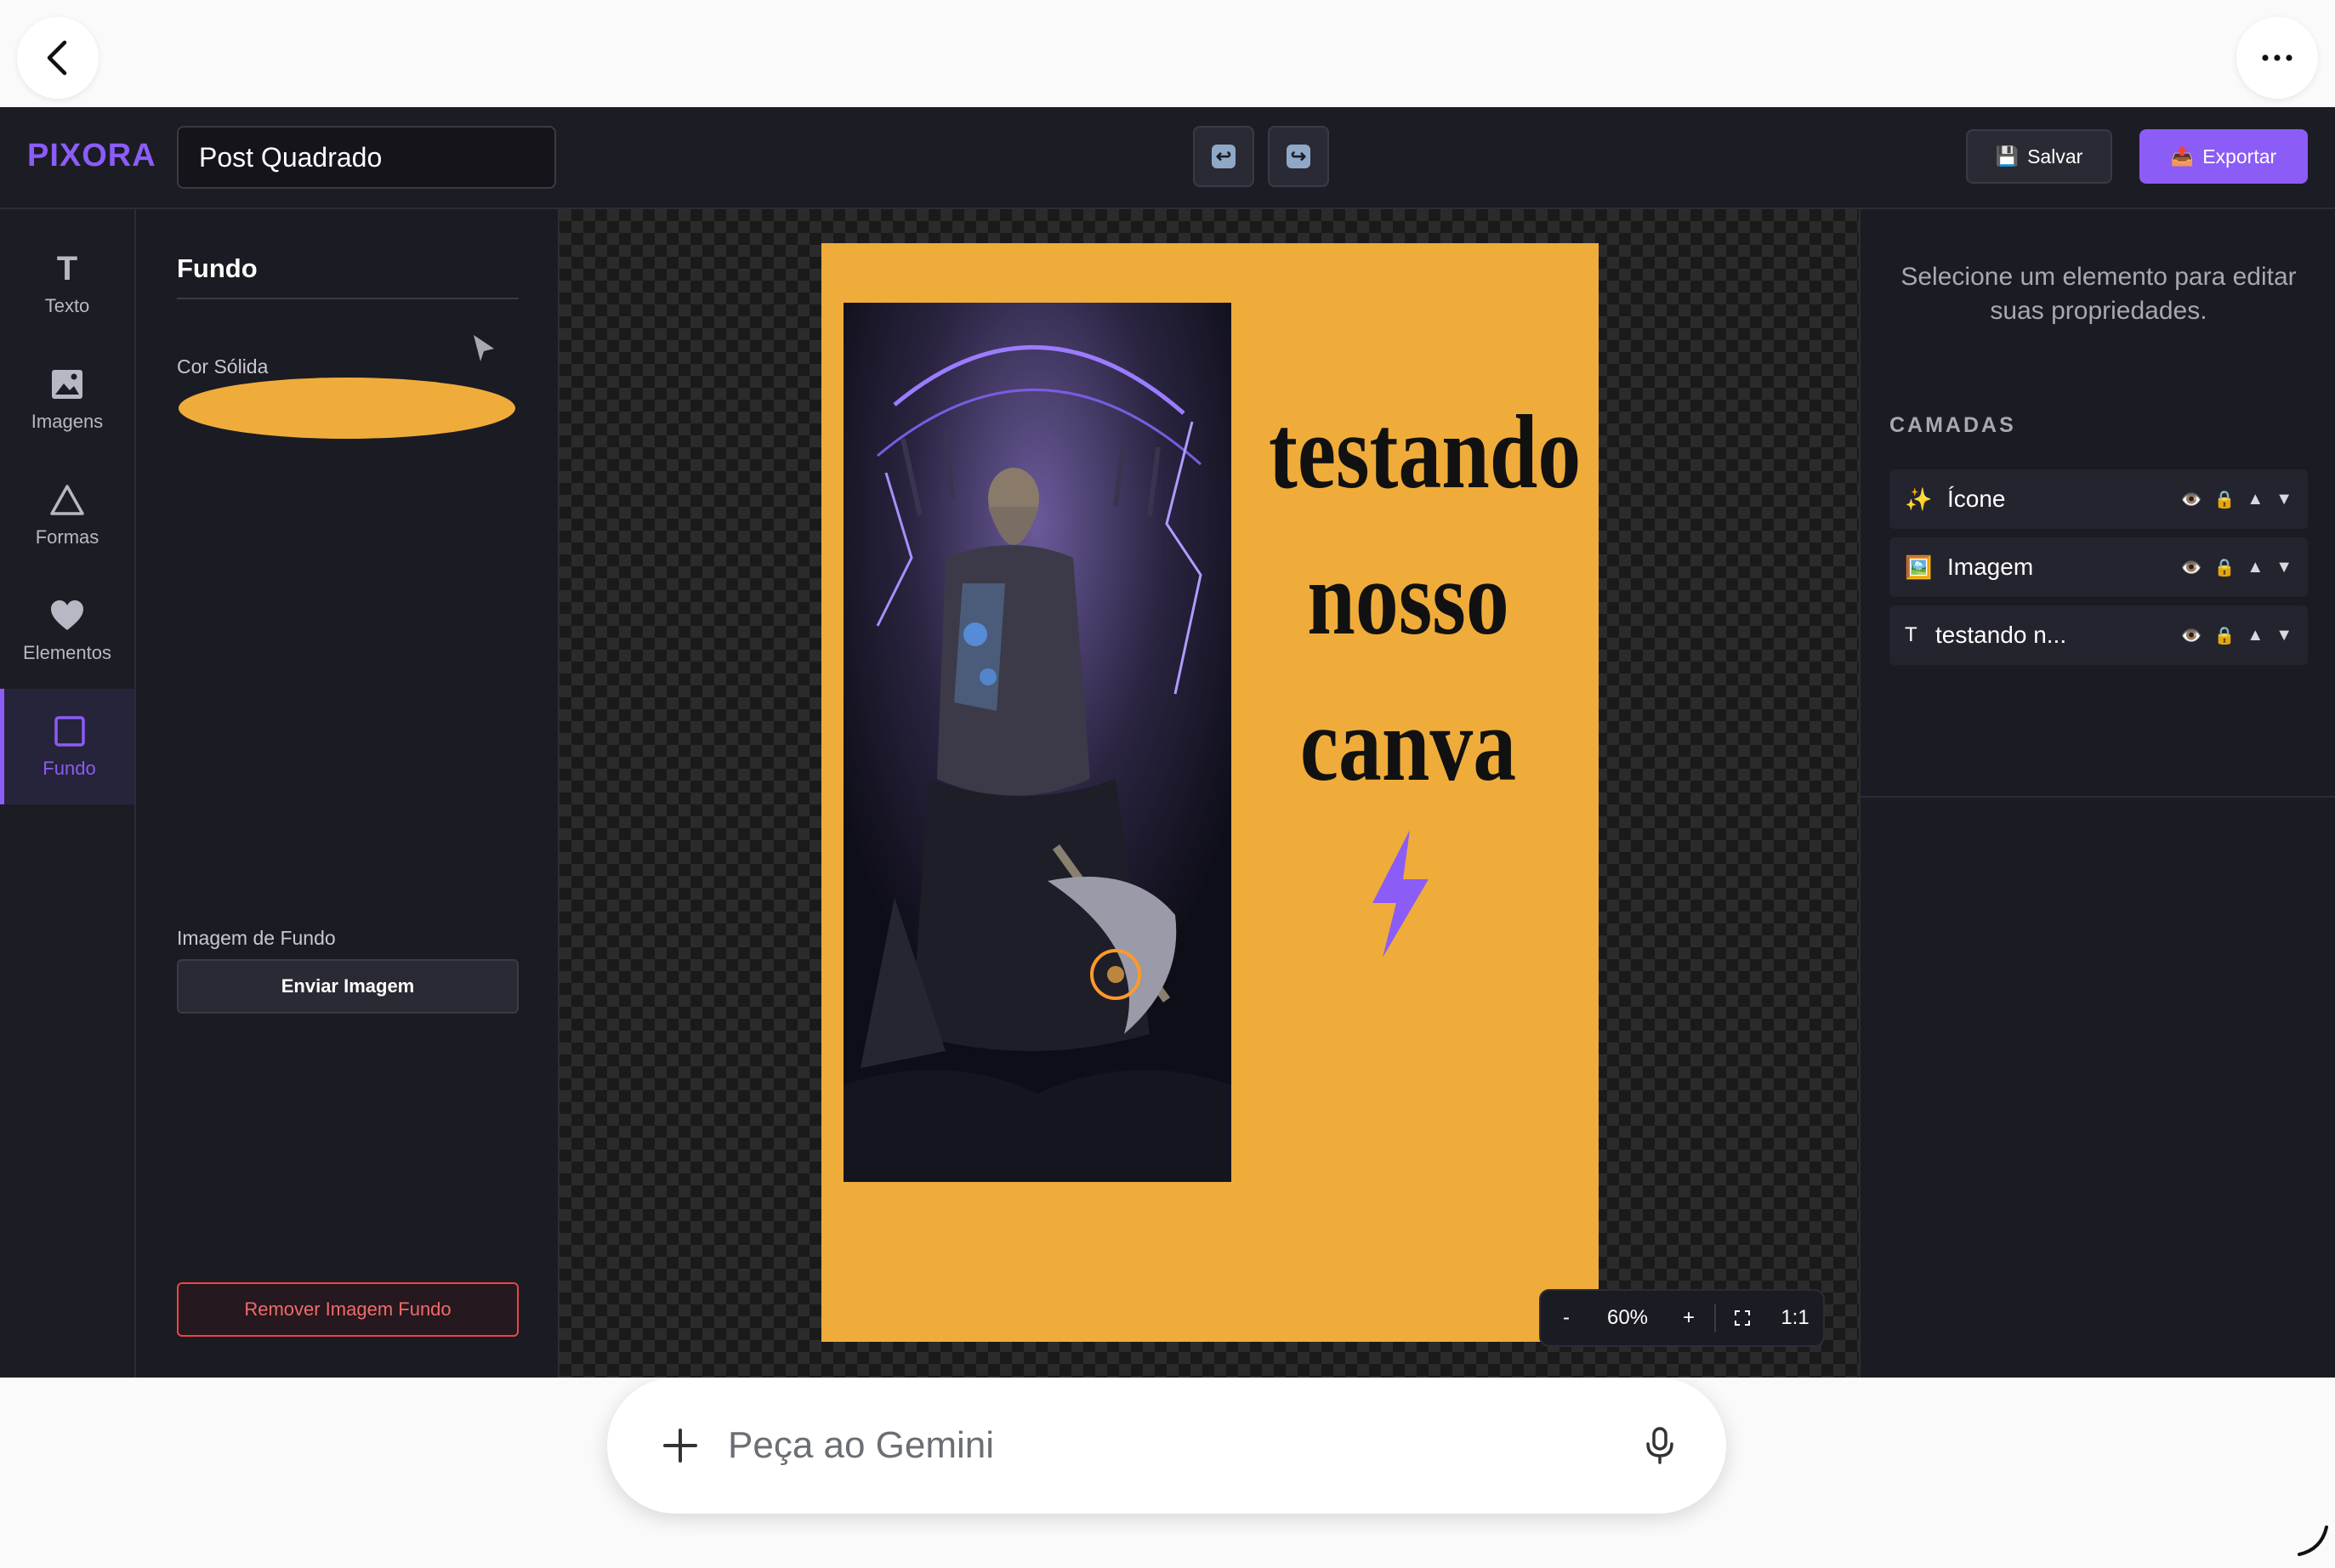 Image resolution: width=2335 pixels, height=1568 pixels. Describe the element at coordinates (217, 268) in the screenshot. I see `panel-title: Fundo` at that location.